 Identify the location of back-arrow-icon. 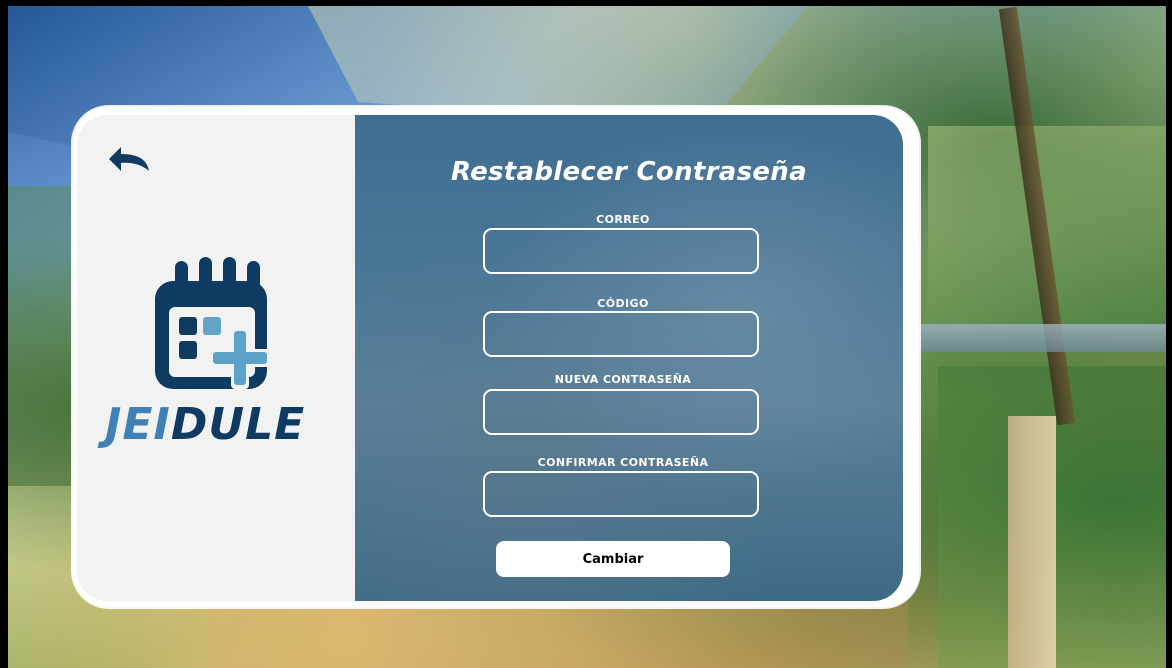
(129, 160).